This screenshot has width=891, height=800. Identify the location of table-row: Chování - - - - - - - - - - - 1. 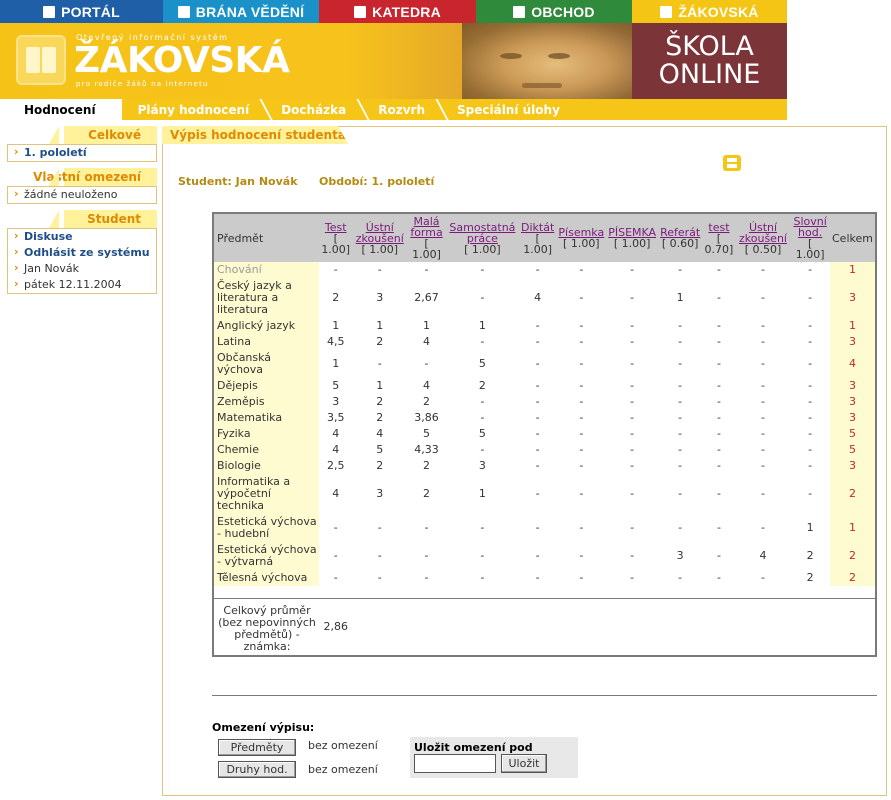
(544, 270).